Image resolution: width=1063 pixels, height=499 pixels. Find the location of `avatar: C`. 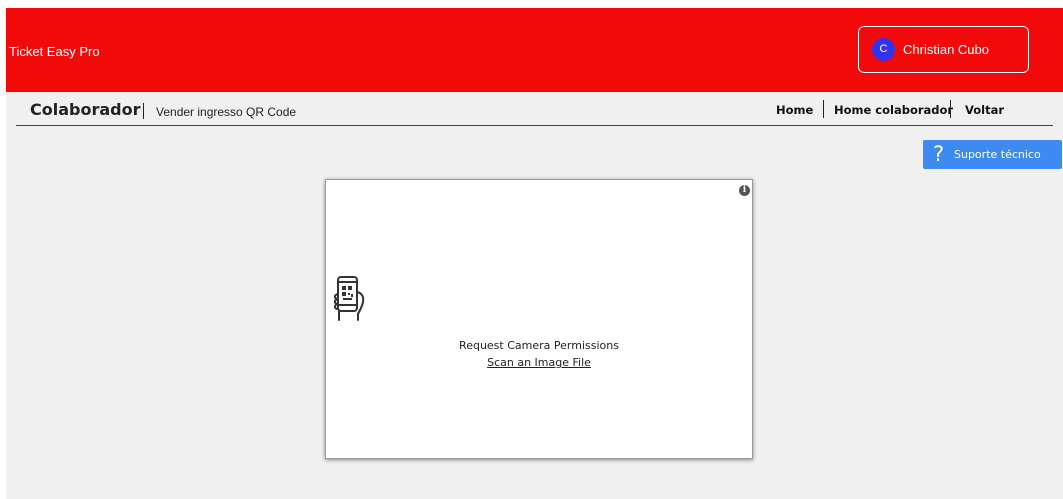

avatar: C is located at coordinates (883, 49).